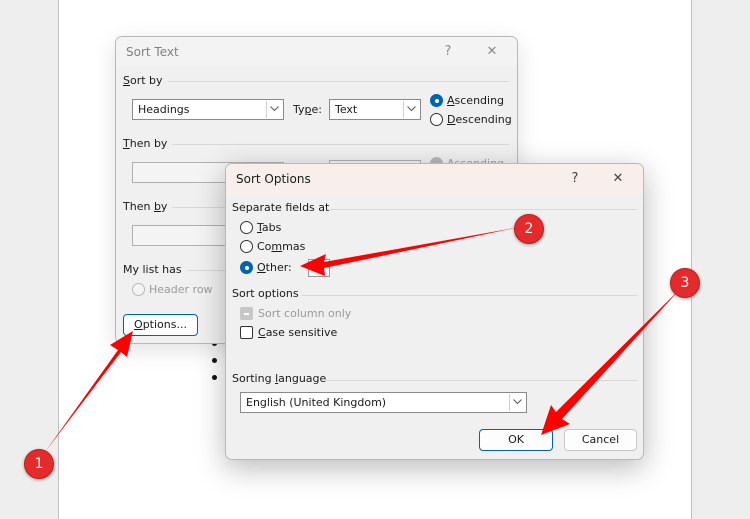 The image size is (750, 519). Describe the element at coordinates (685, 283) in the screenshot. I see `annotation-badge-3: 3` at that location.